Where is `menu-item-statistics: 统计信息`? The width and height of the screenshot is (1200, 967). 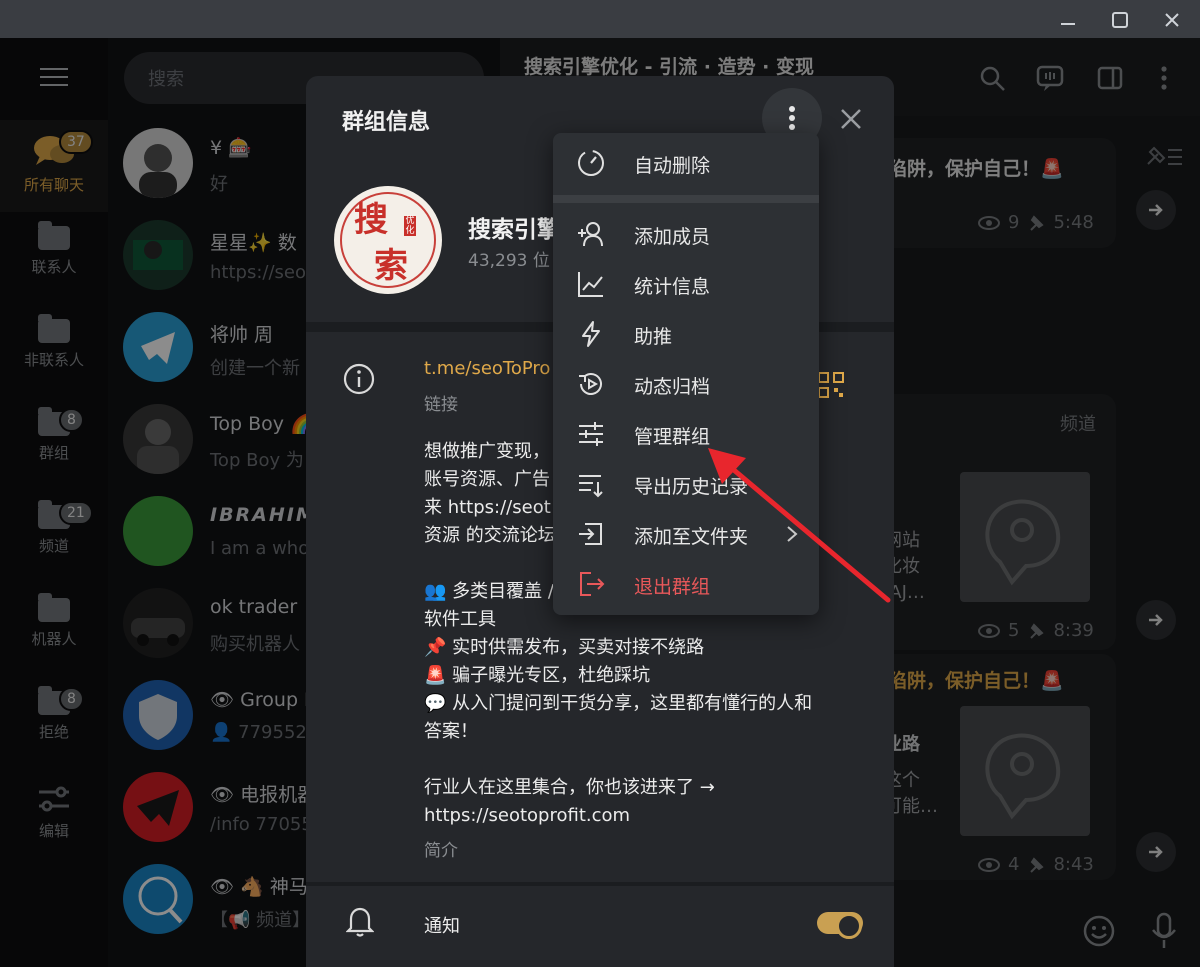
menu-item-statistics: 统计信息 is located at coordinates (686, 284).